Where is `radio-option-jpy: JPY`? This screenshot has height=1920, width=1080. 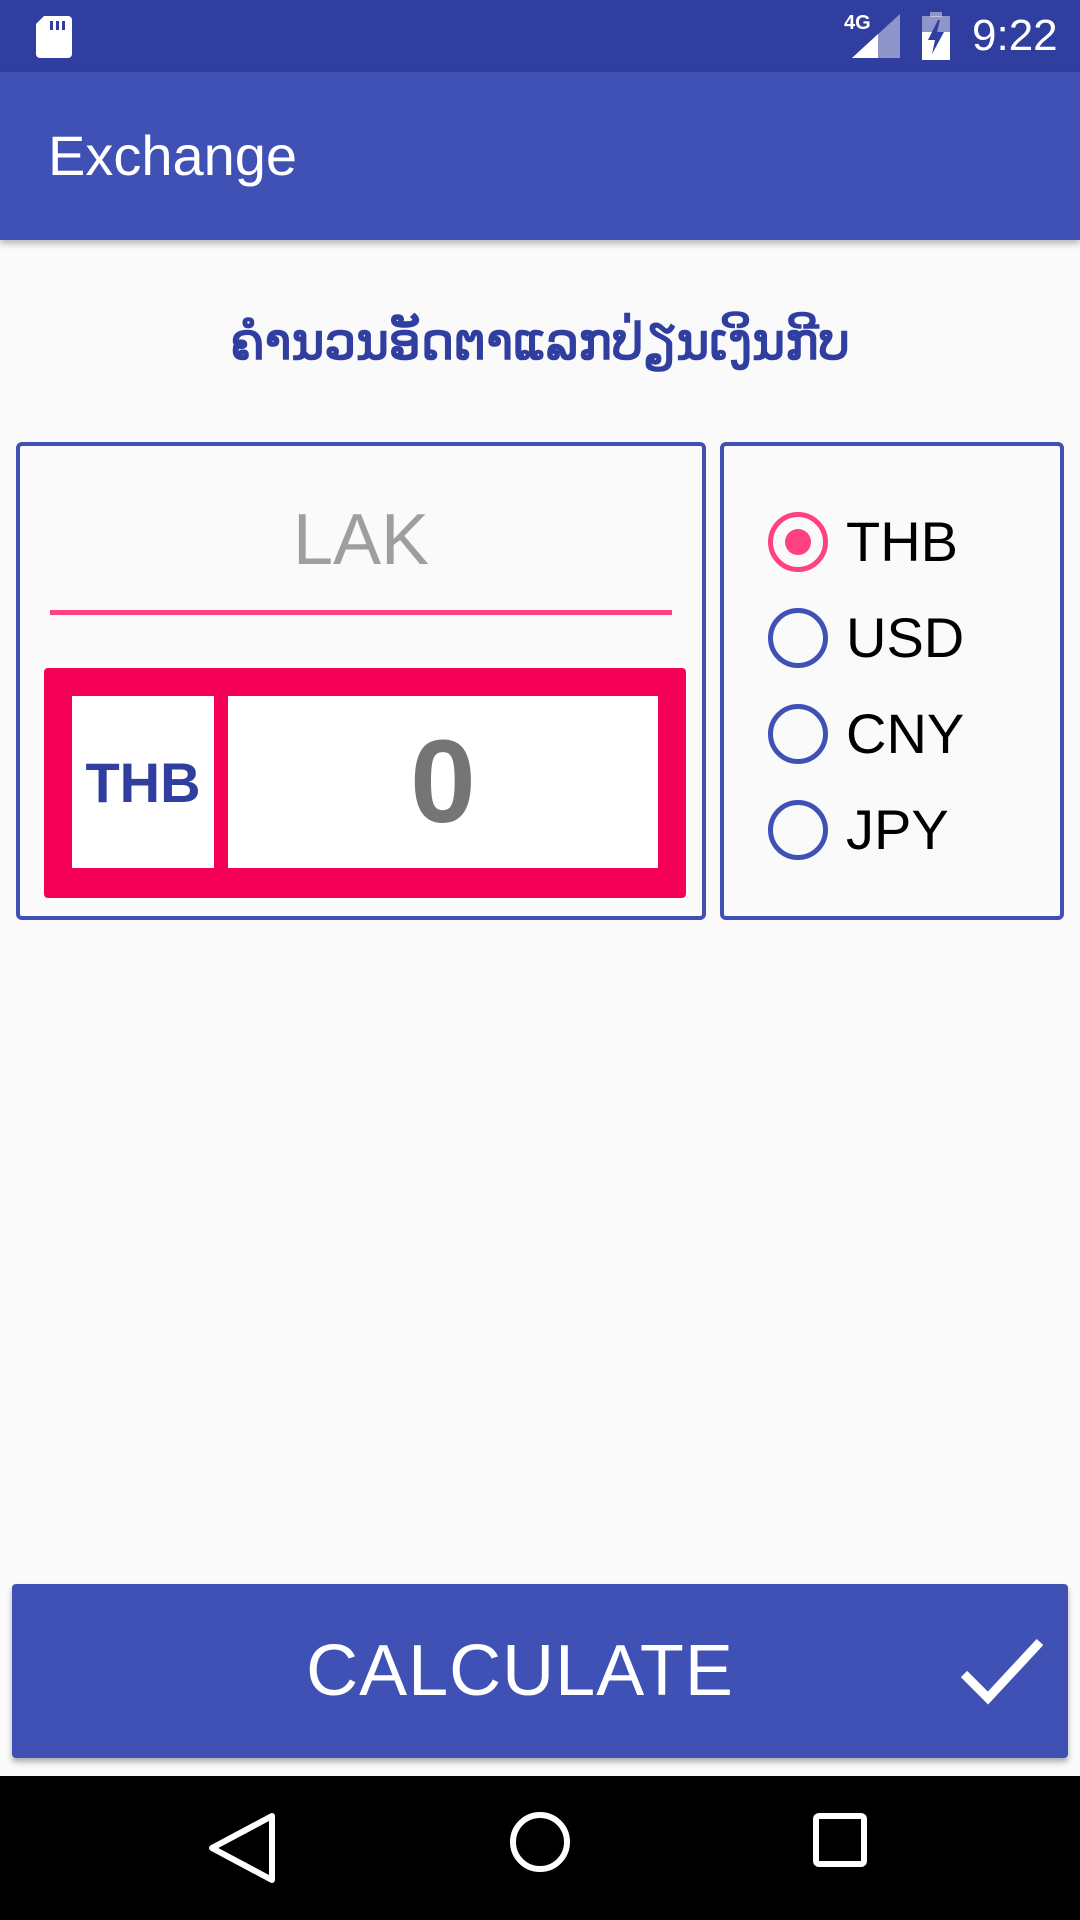
radio-option-jpy: JPY is located at coordinates (858, 830).